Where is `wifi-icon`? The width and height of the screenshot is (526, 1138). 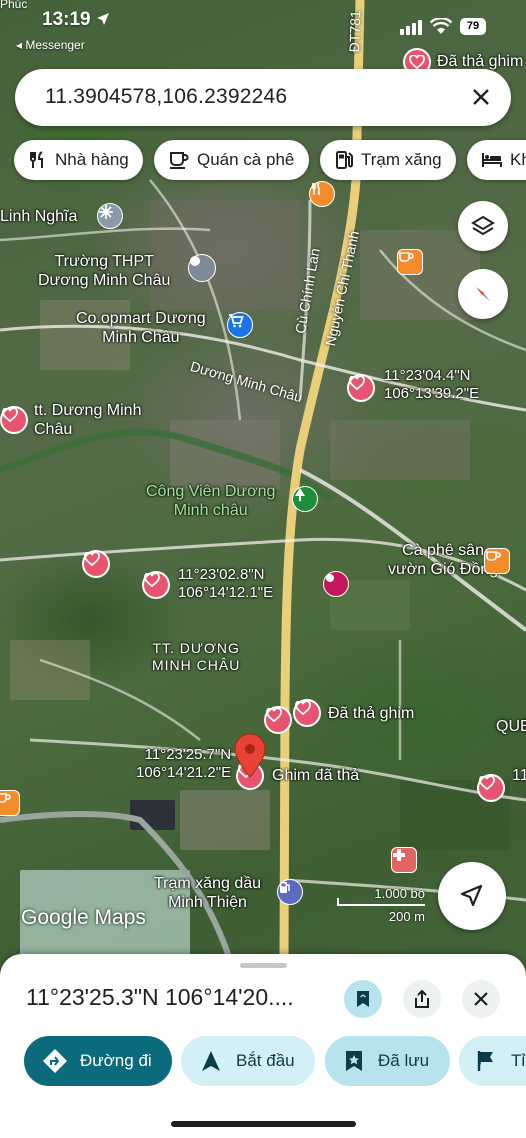 wifi-icon is located at coordinates (441, 26).